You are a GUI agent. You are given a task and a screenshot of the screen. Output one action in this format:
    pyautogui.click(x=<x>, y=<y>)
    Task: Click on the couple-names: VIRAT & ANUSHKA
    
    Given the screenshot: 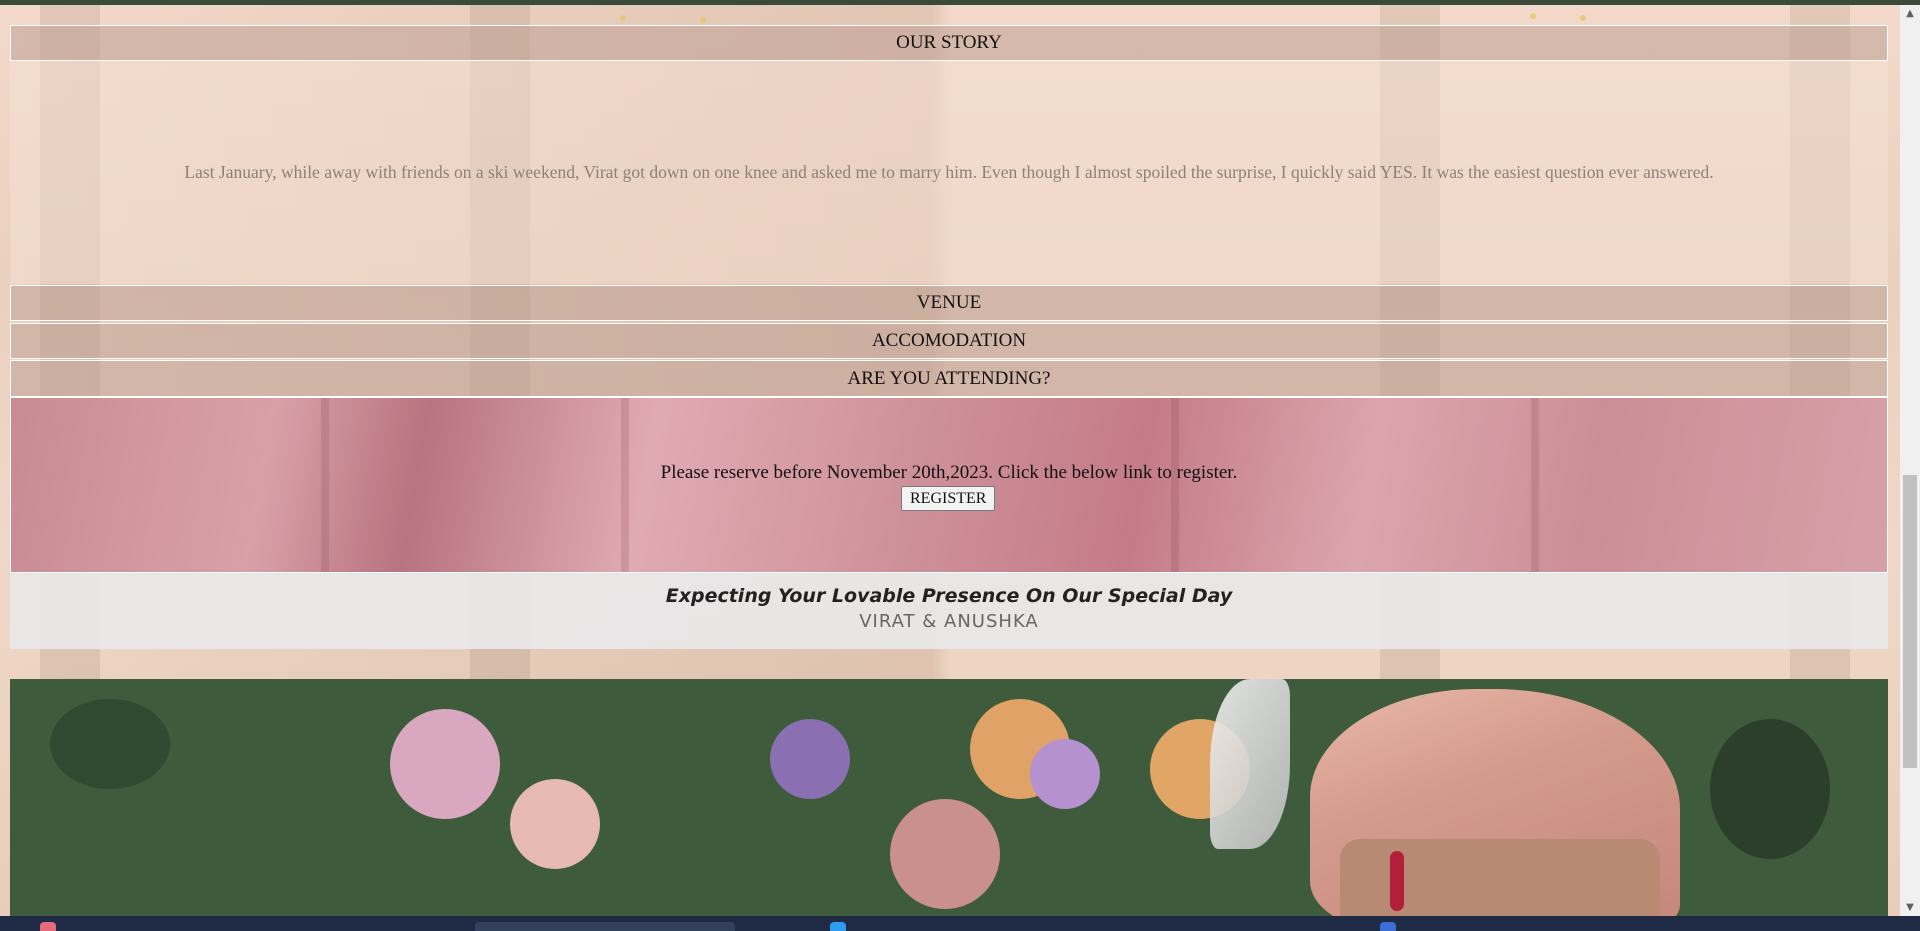 What is the action you would take?
    pyautogui.click(x=949, y=621)
    